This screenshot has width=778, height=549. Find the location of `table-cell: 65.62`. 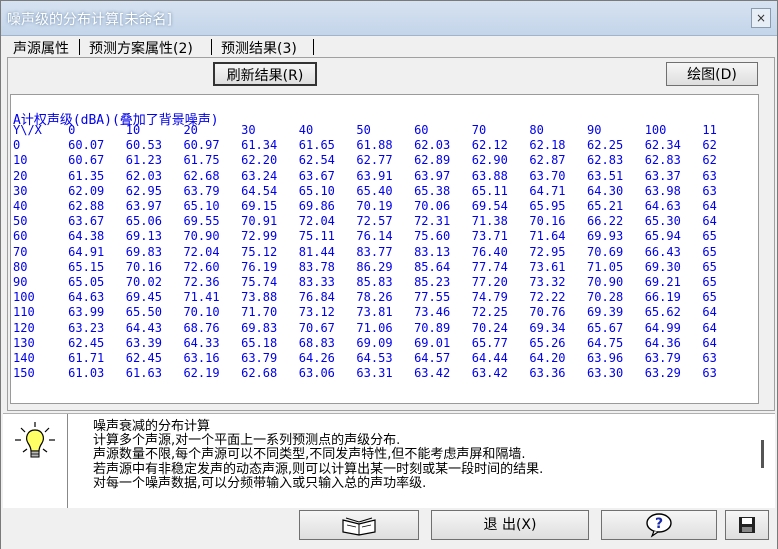

table-cell: 65.62 is located at coordinates (662, 312).